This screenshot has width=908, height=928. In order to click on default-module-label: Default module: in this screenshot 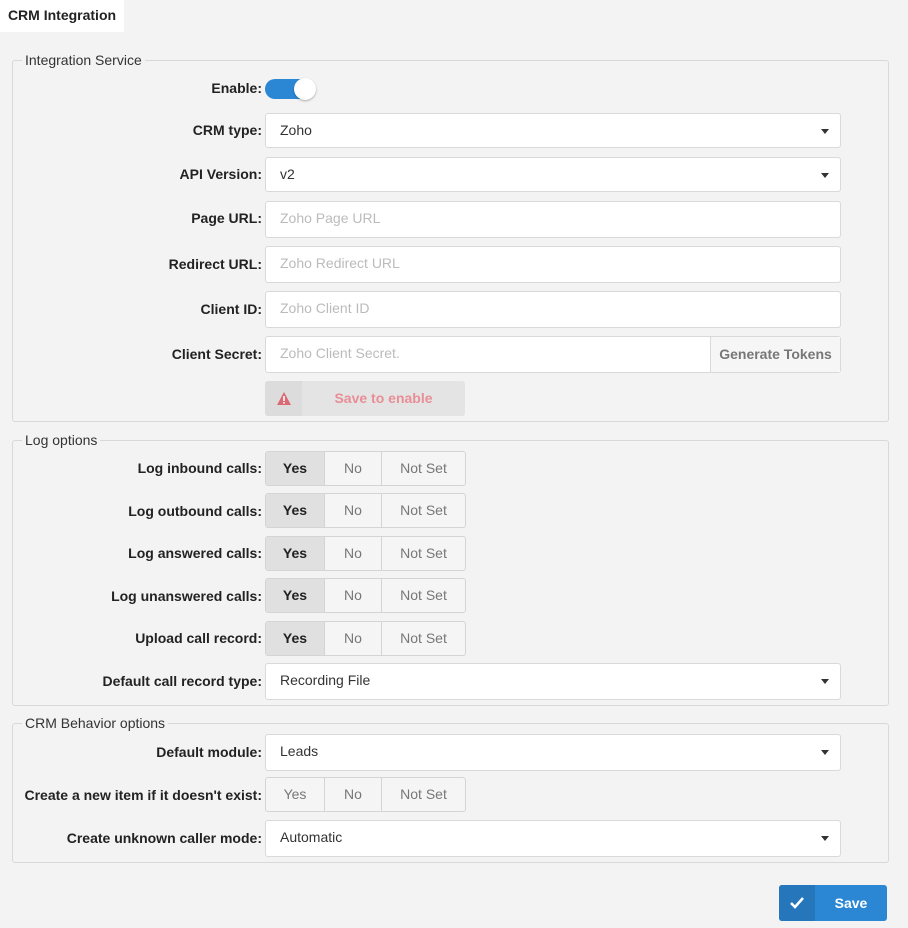, I will do `click(209, 752)`.